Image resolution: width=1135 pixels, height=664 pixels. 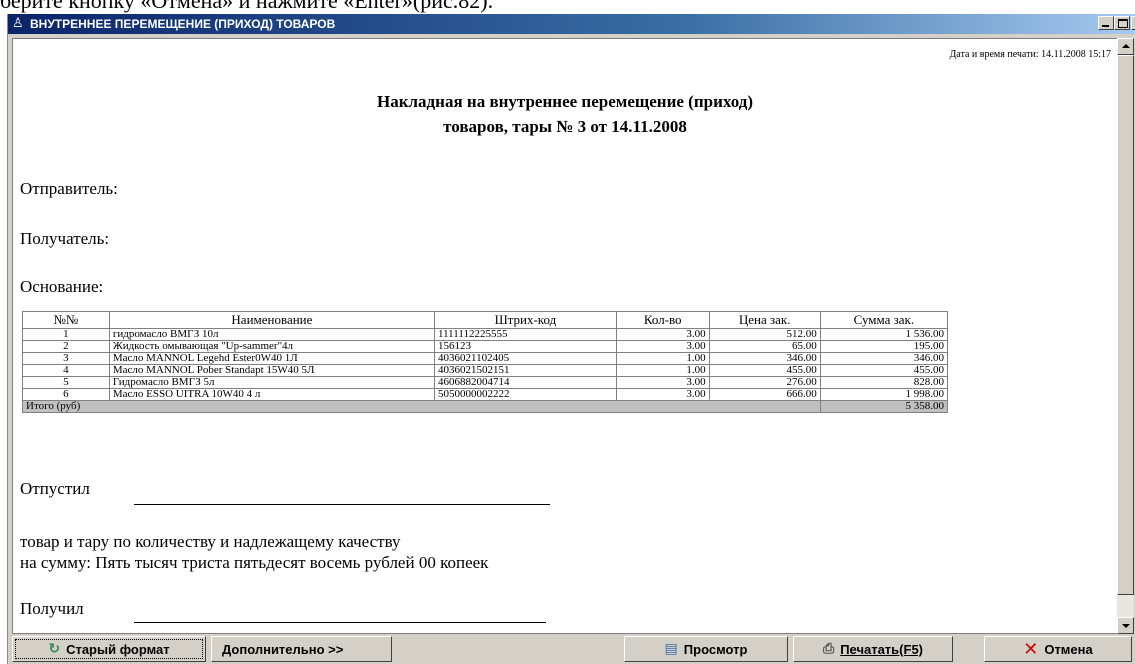 What do you see at coordinates (54, 649) in the screenshot?
I see `refresh-icon: ↻` at bounding box center [54, 649].